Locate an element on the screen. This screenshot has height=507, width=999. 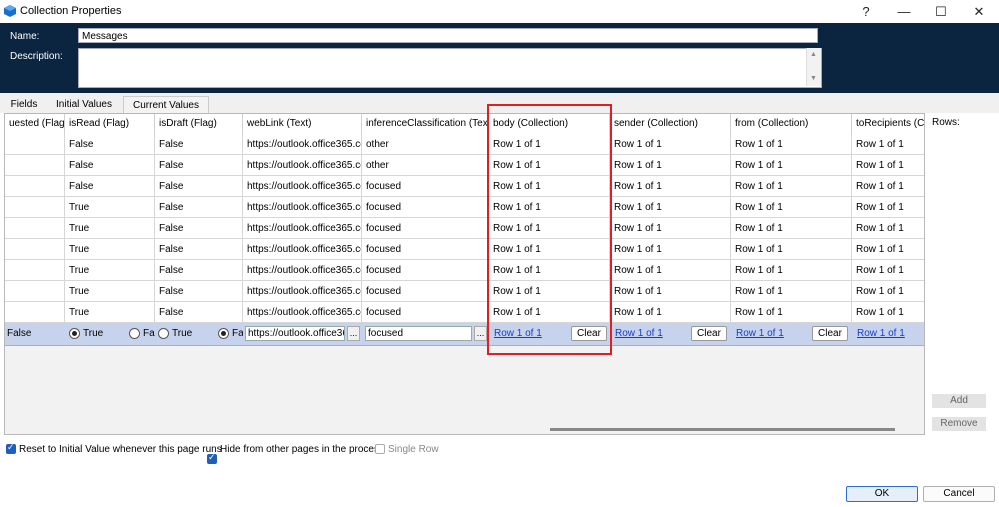
description-scrollbar: ▲ ▼ is located at coordinates (813, 67).